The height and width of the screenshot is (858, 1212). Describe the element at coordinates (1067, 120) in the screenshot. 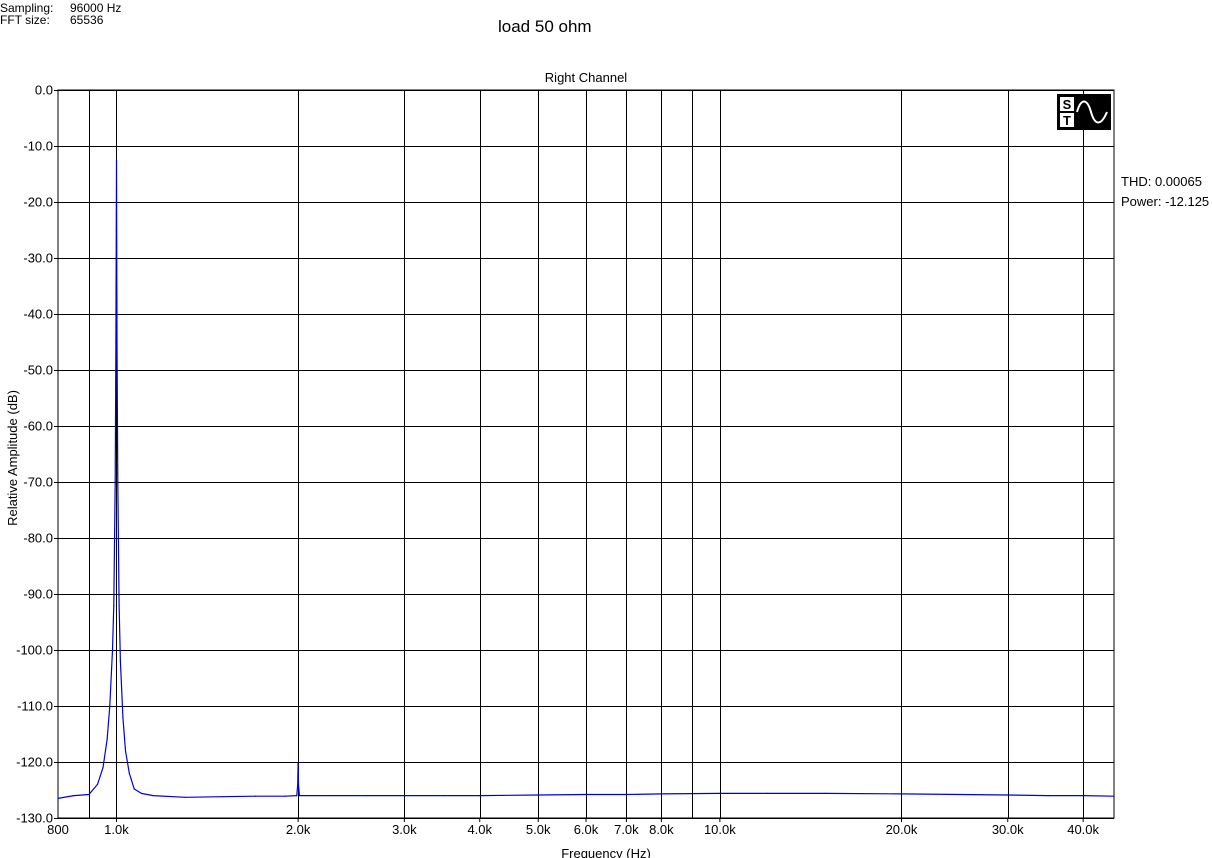

I see `logo-t: T` at that location.